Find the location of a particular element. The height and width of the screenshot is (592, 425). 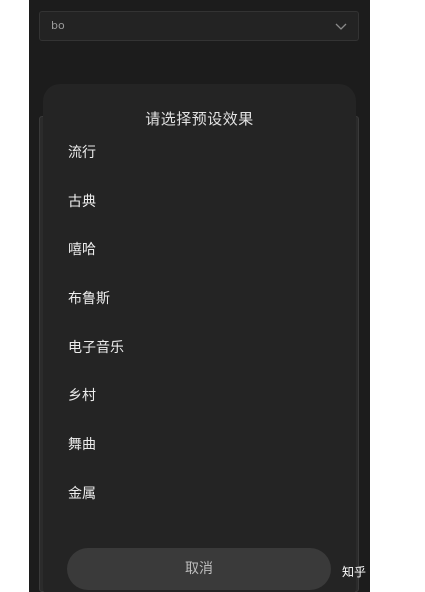

preset-option-label: 布鲁斯 is located at coordinates (89, 299).